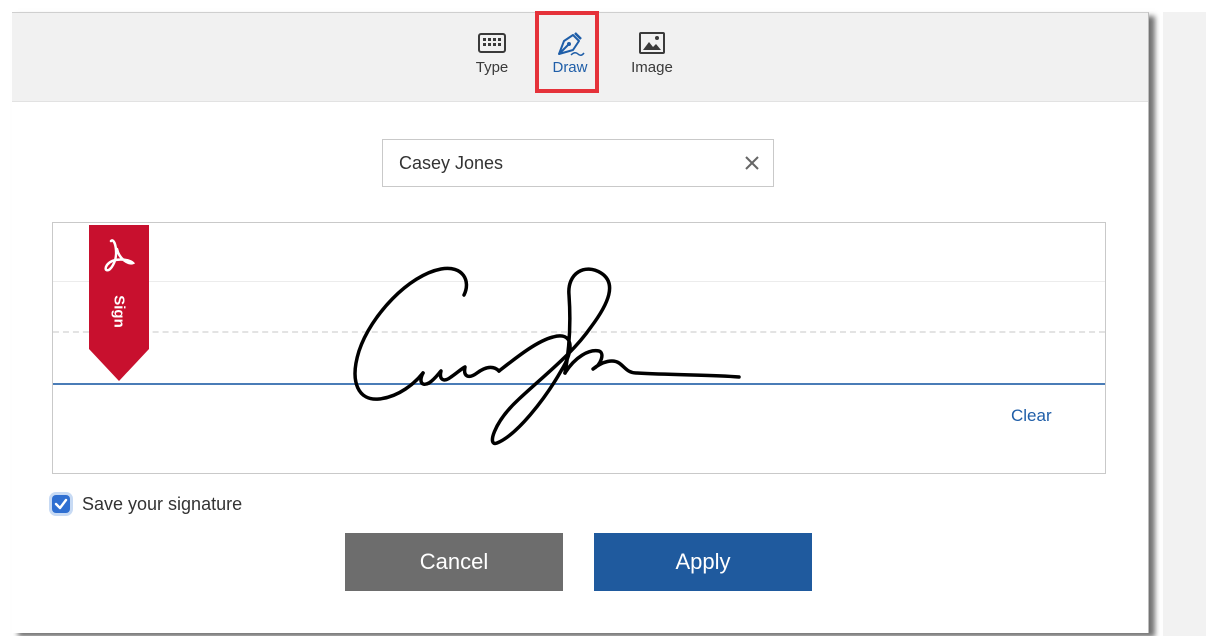  What do you see at coordinates (564, 163) in the screenshot?
I see `name-input` at bounding box center [564, 163].